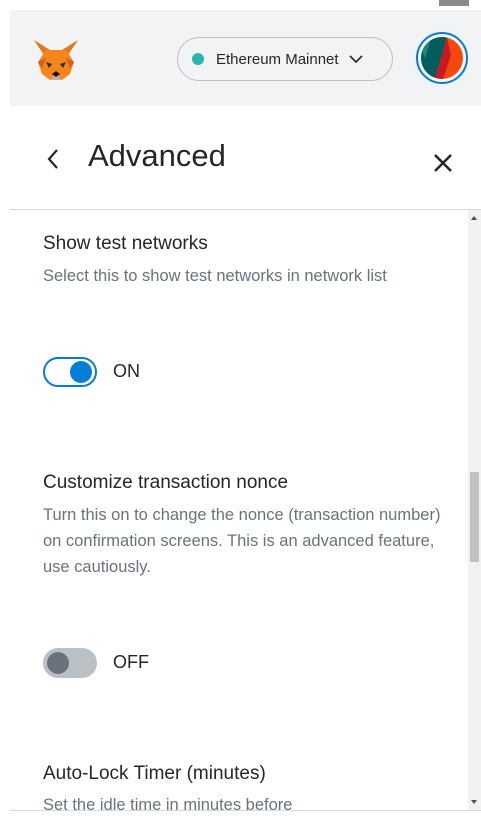  What do you see at coordinates (474, 517) in the screenshot?
I see `scrollbar-thumb` at bounding box center [474, 517].